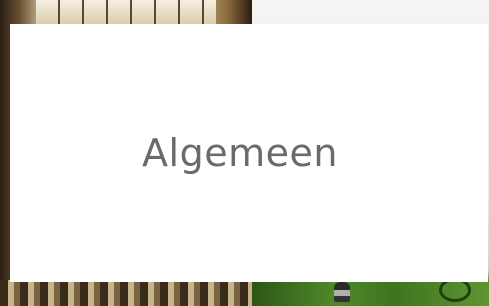 The width and height of the screenshot is (489, 306). Describe the element at coordinates (240, 153) in the screenshot. I see `category-title: Algemeen` at that location.